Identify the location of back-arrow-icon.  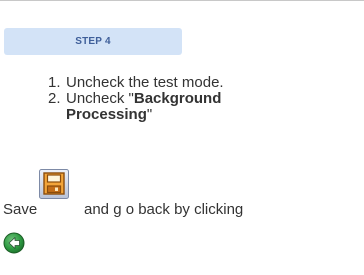
(14, 243).